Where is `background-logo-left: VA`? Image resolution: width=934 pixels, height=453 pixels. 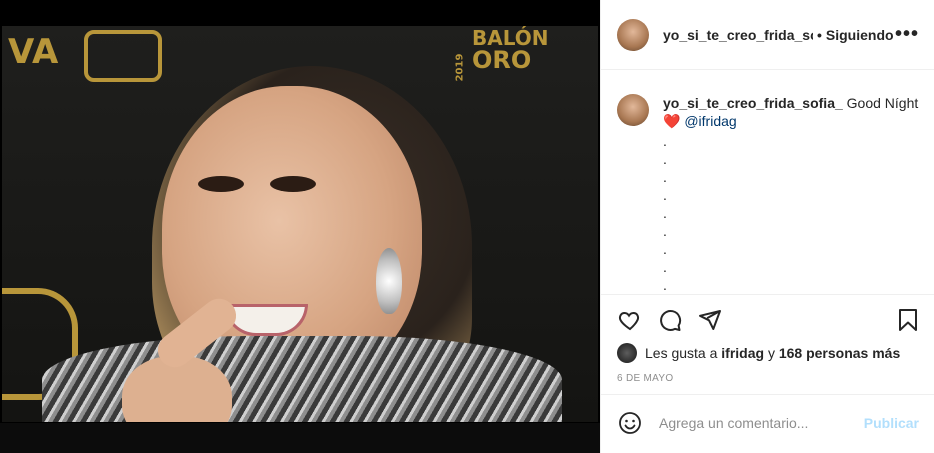
background-logo-left: VA is located at coordinates (33, 52).